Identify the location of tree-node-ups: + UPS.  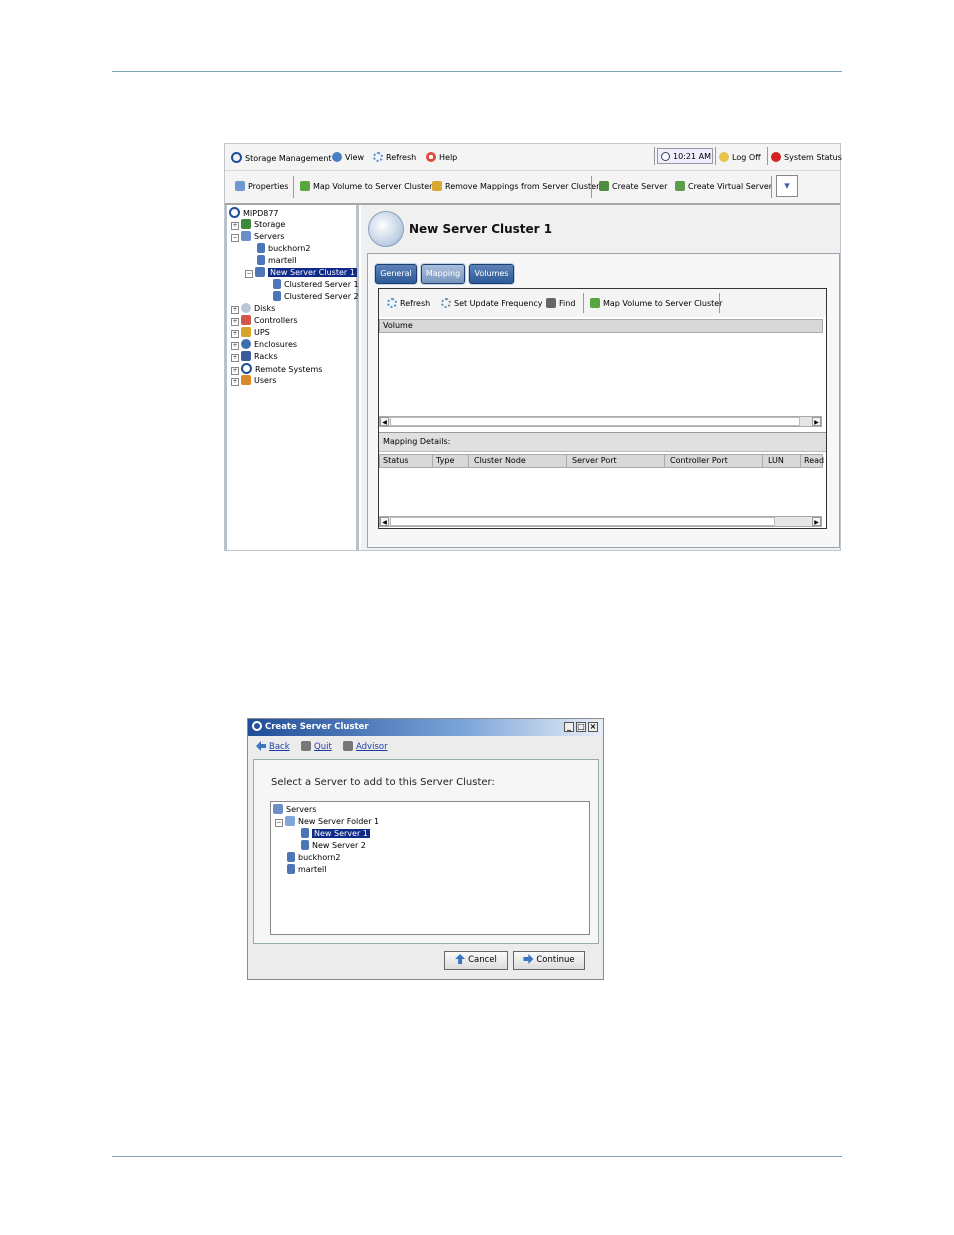
(250, 332).